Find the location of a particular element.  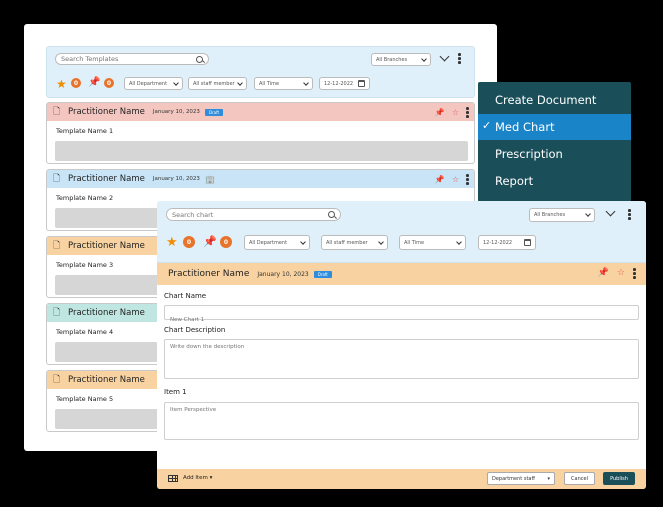

menu-item-prescription: Prescription is located at coordinates (554, 154).